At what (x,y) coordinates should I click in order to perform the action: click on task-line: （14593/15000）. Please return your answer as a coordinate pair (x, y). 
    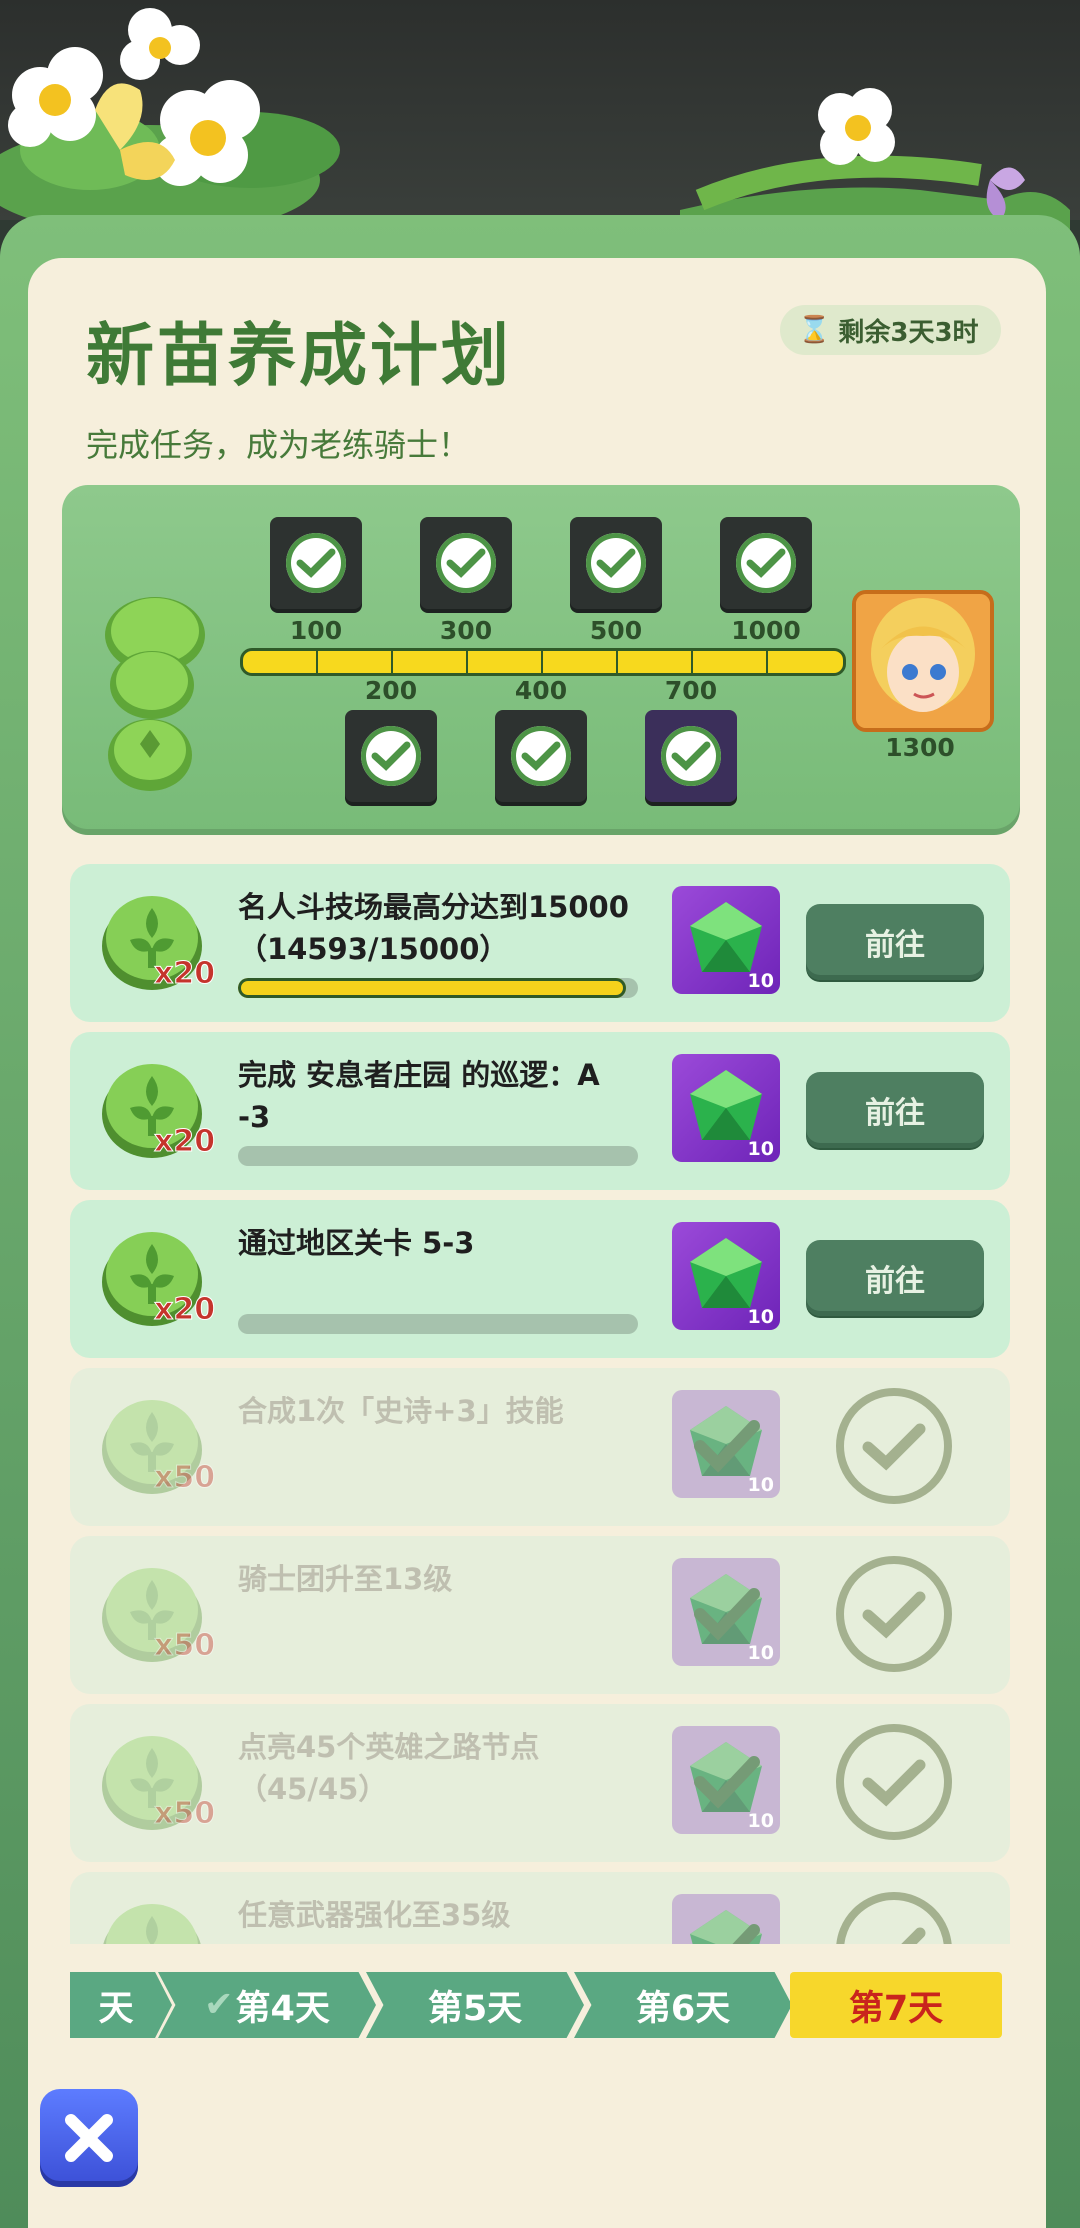
    Looking at the image, I should click on (373, 949).